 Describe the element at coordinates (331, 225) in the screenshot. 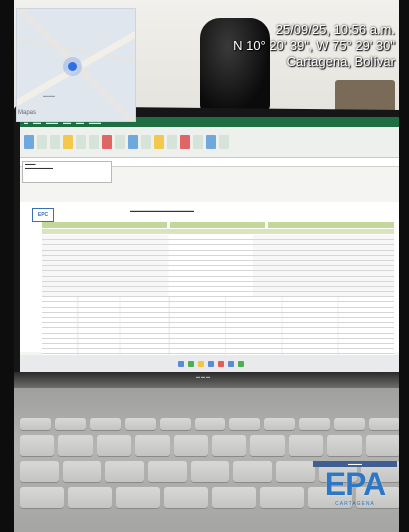

I see `header-inventario` at that location.